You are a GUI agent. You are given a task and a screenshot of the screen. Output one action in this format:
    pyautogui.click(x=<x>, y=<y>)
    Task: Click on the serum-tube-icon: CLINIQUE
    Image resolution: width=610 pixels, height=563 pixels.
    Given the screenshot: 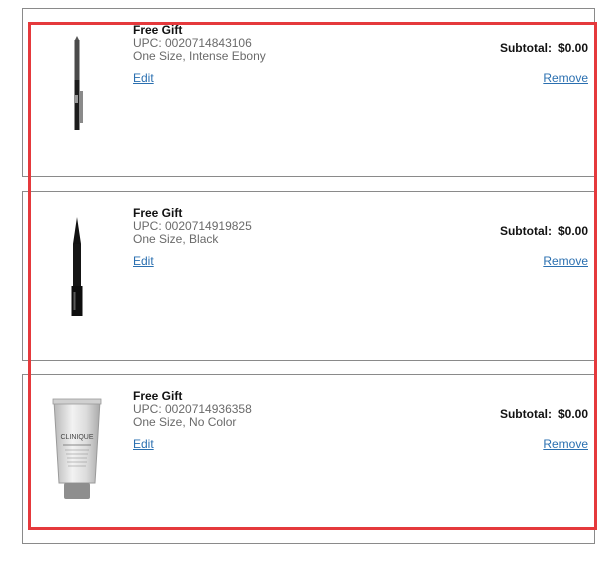 What is the action you would take?
    pyautogui.click(x=77, y=448)
    